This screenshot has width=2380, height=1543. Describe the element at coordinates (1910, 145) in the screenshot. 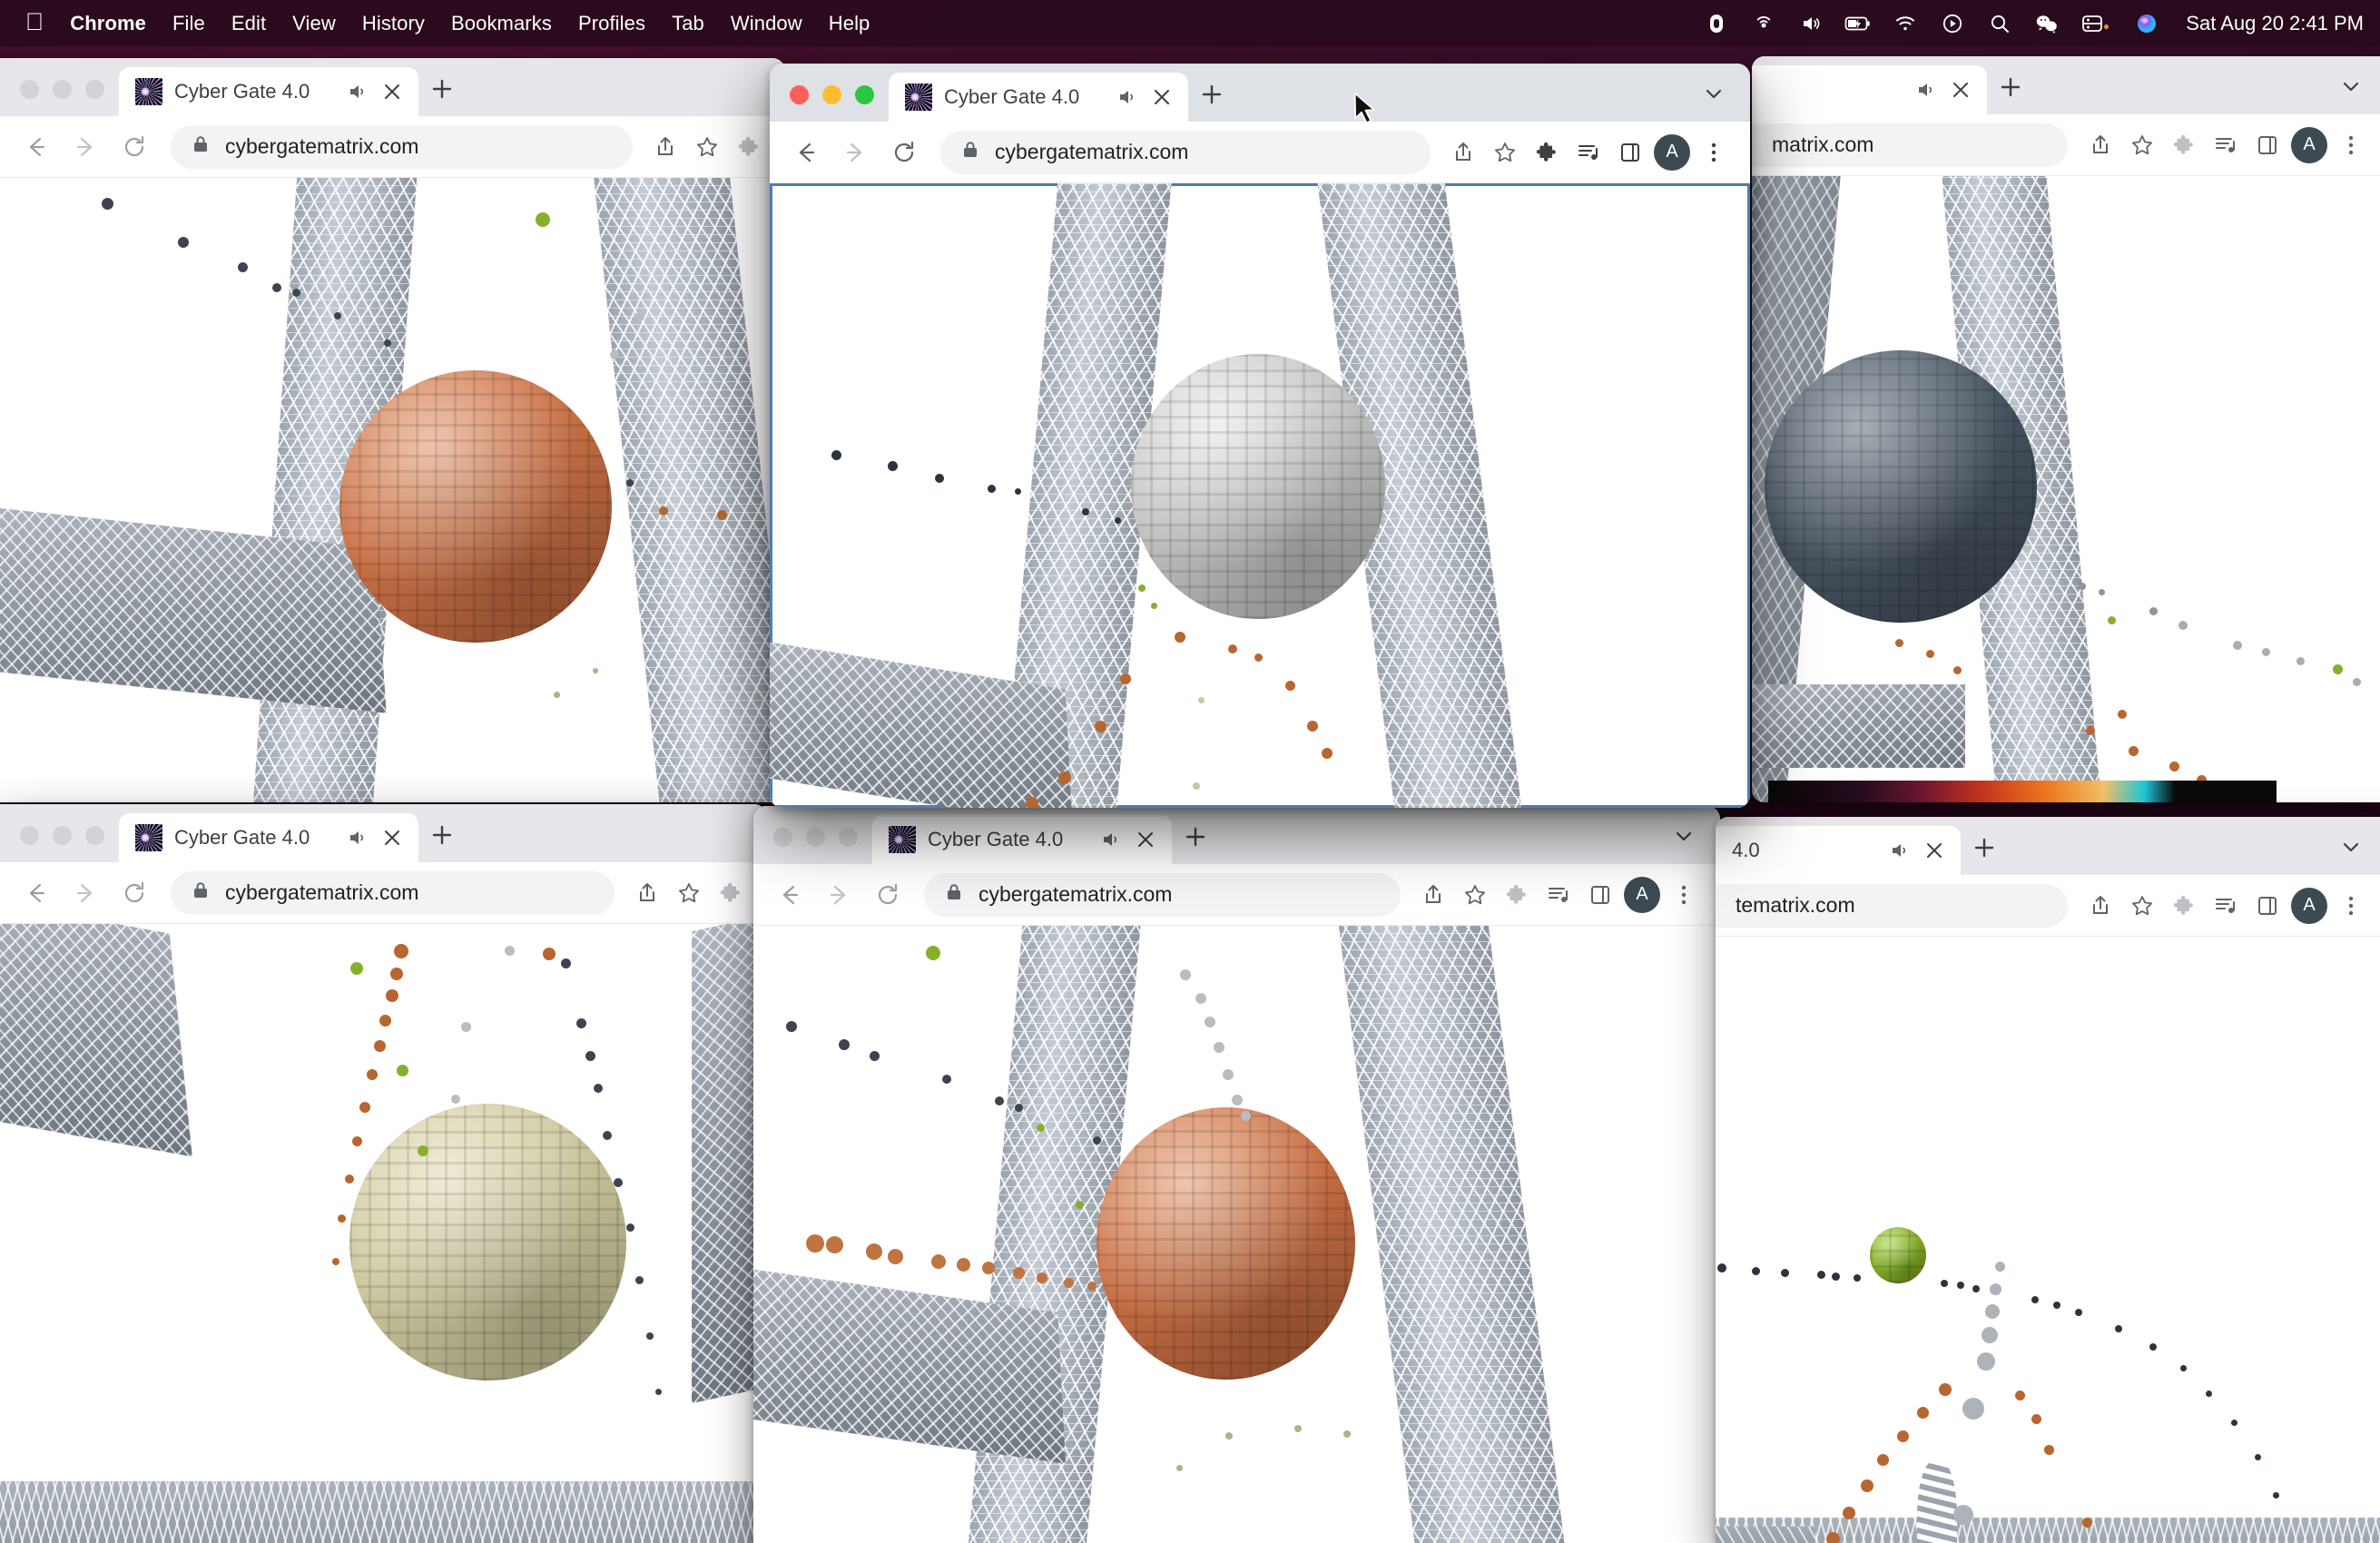

I see `address-bar: matrix.com` at that location.